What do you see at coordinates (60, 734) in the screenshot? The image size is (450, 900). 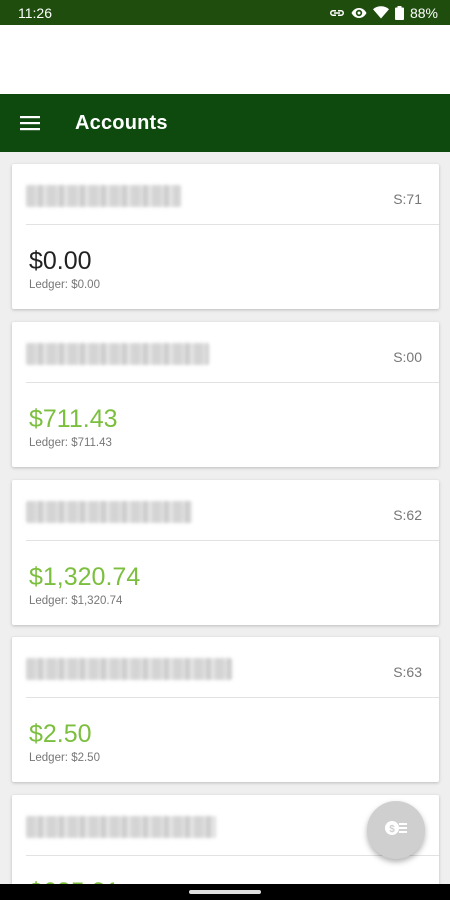 I see `account-balance: $2.50` at bounding box center [60, 734].